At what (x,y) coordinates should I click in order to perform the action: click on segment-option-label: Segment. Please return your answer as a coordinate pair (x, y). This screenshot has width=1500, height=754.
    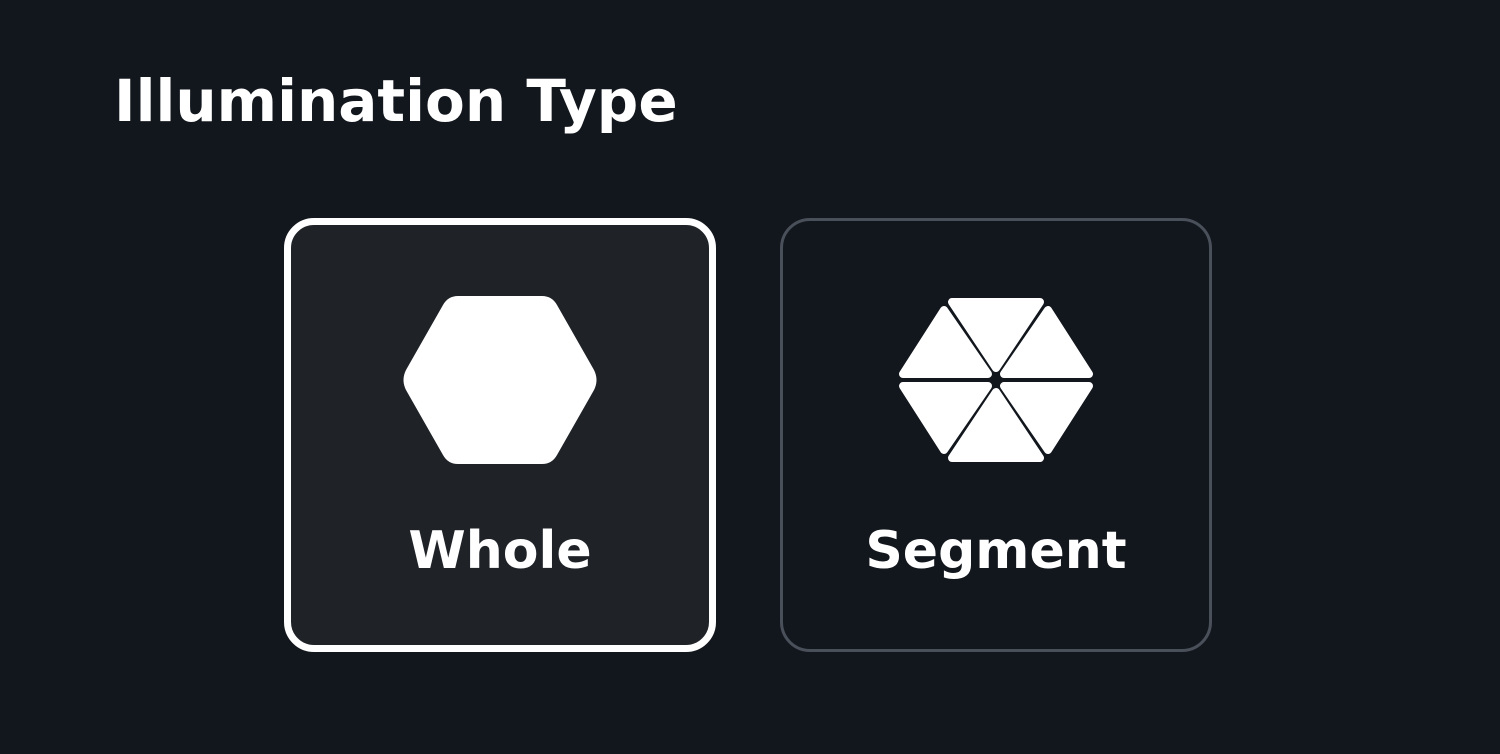
    Looking at the image, I should click on (996, 551).